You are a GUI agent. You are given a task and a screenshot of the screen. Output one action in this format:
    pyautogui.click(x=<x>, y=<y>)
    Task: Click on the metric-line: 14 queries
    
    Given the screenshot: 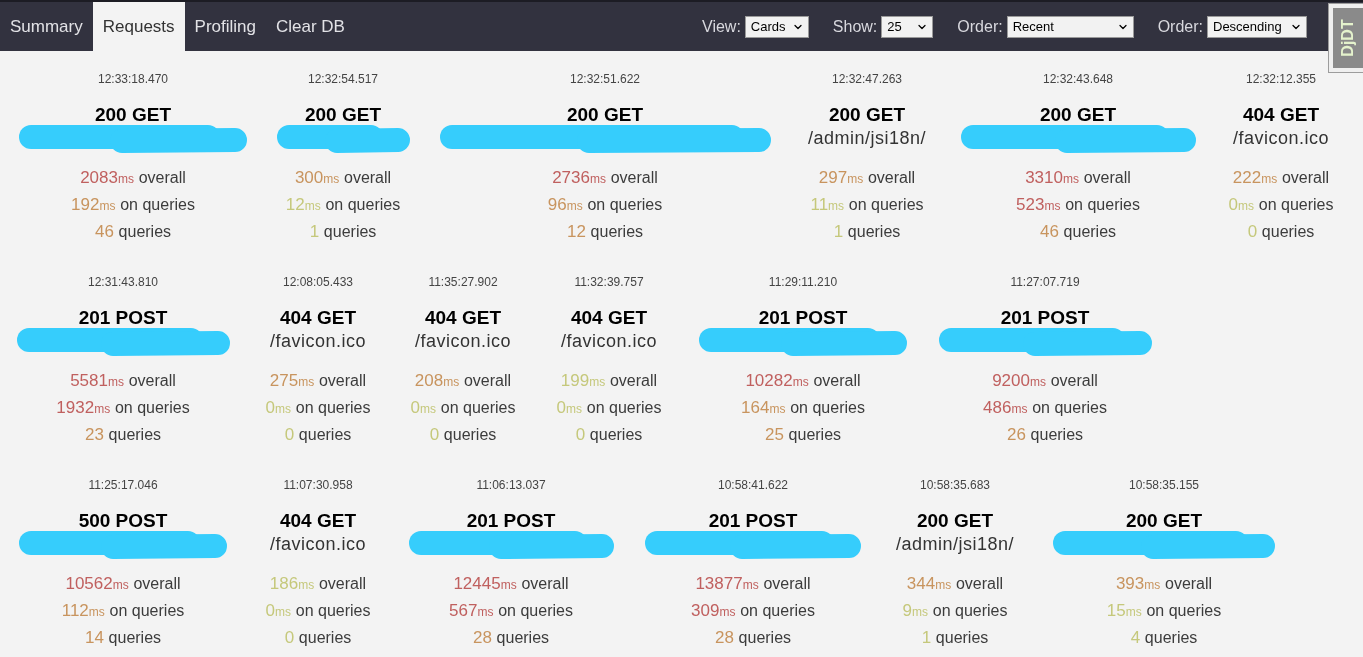 What is the action you would take?
    pyautogui.click(x=123, y=638)
    